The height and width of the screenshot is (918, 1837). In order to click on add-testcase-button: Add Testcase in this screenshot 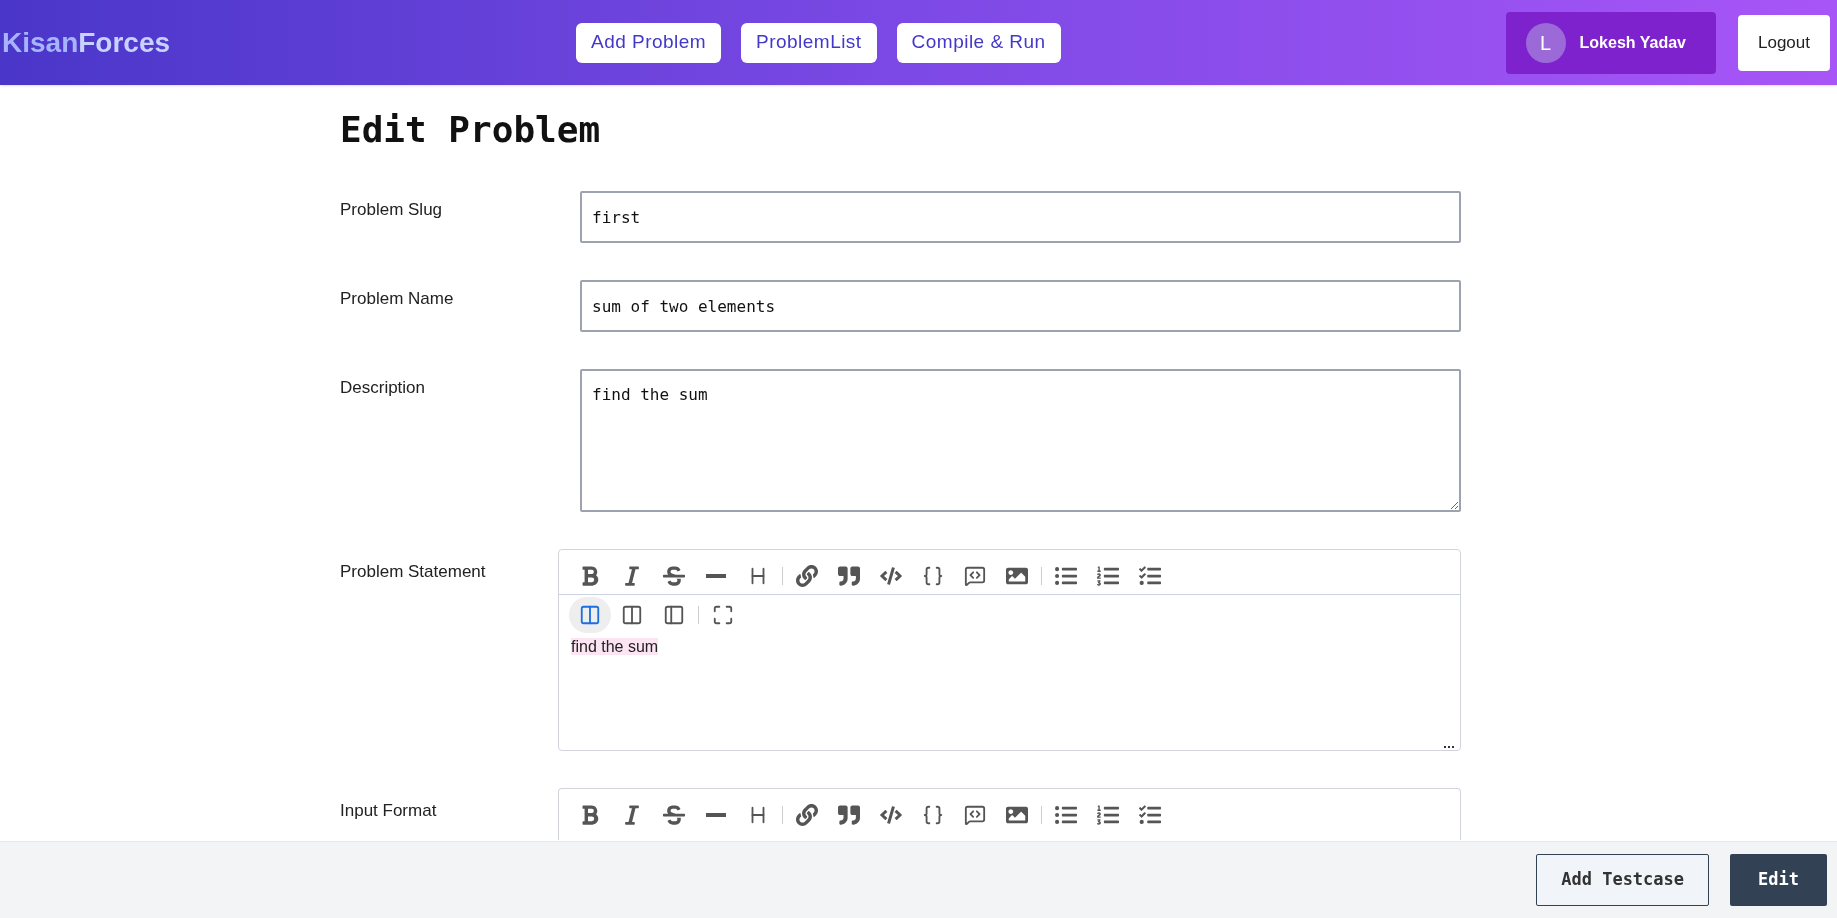, I will do `click(1623, 880)`.